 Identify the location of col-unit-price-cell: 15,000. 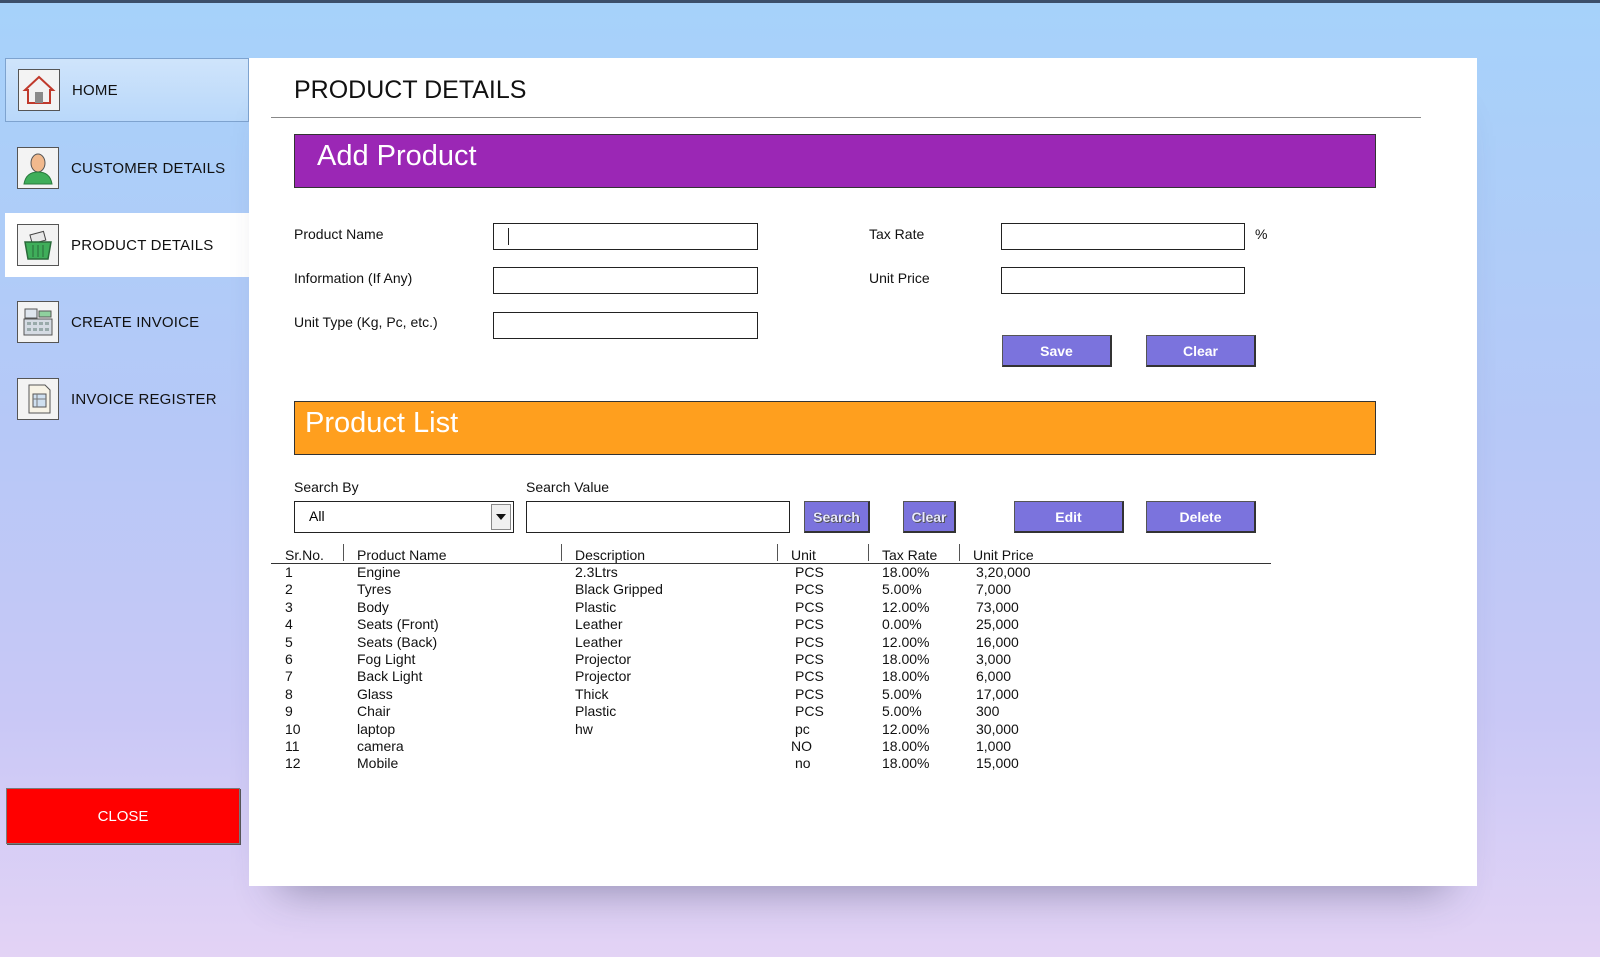
(997, 763).